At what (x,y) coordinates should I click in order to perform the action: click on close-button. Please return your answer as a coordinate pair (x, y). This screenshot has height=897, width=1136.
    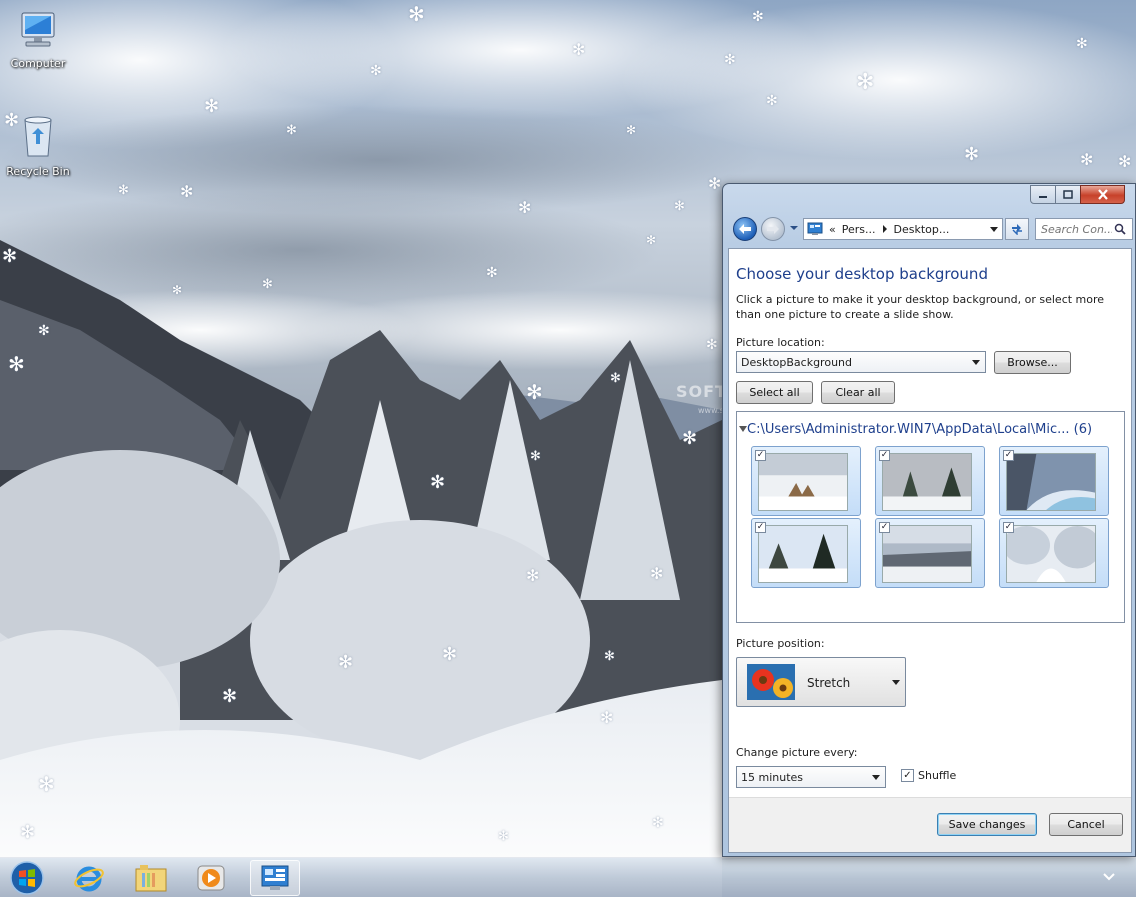
    Looking at the image, I should click on (1102, 194).